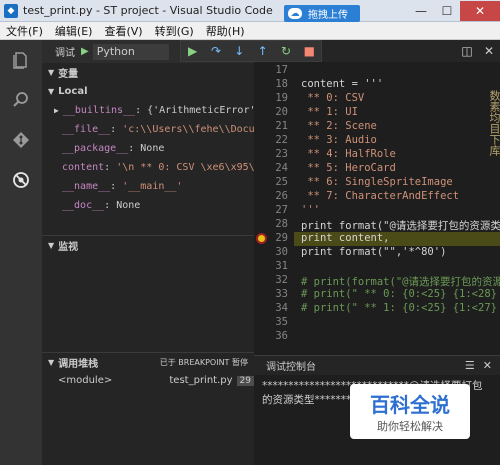  Describe the element at coordinates (494, 123) in the screenshot. I see `background-text: 数素均目下库` at that location.